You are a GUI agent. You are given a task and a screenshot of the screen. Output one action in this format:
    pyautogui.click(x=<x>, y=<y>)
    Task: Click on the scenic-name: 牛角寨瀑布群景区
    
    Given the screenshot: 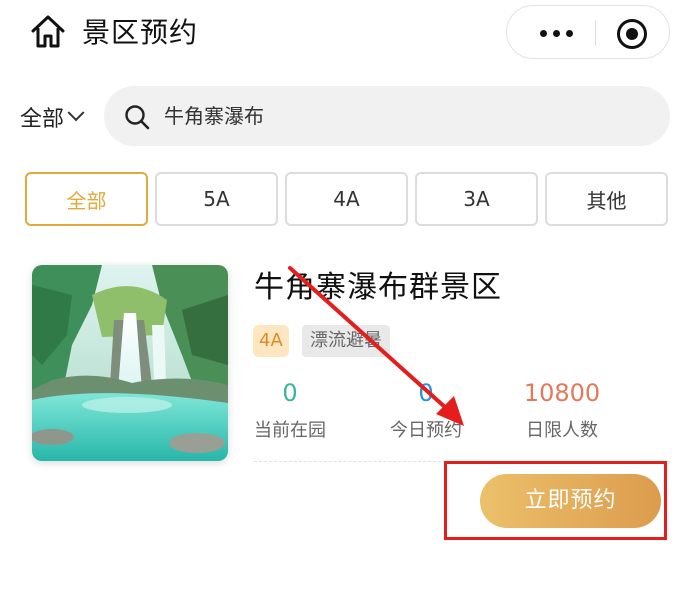 What is the action you would take?
    pyautogui.click(x=378, y=288)
    